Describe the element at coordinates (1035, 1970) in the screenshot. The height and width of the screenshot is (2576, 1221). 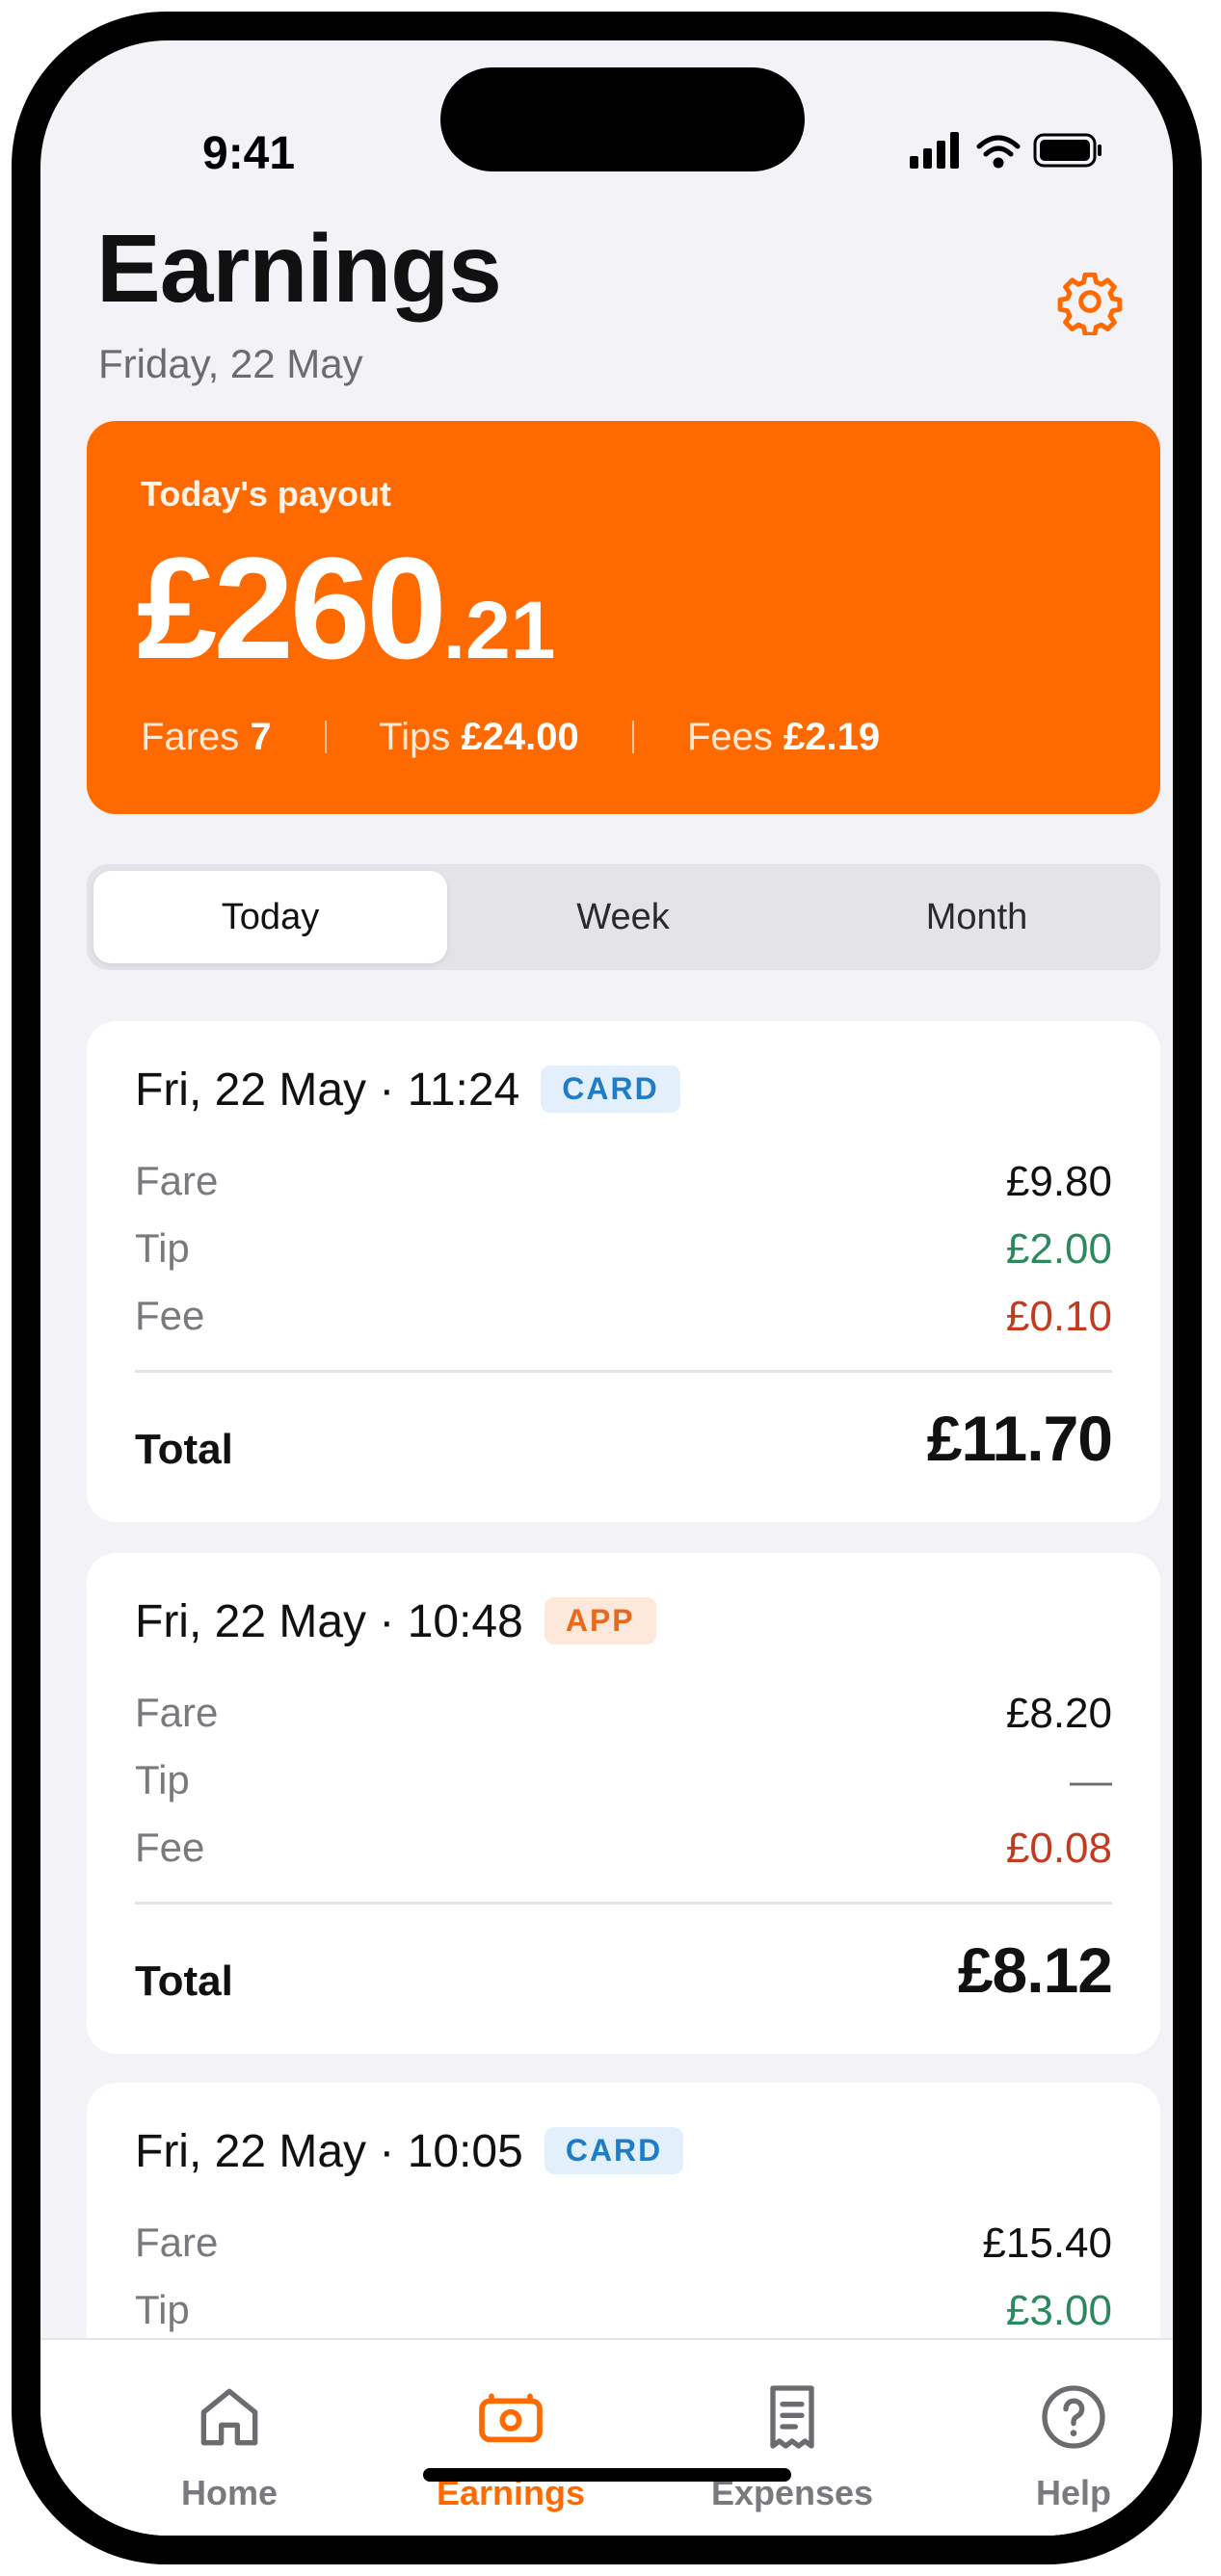
I see `total-value: £8.12` at that location.